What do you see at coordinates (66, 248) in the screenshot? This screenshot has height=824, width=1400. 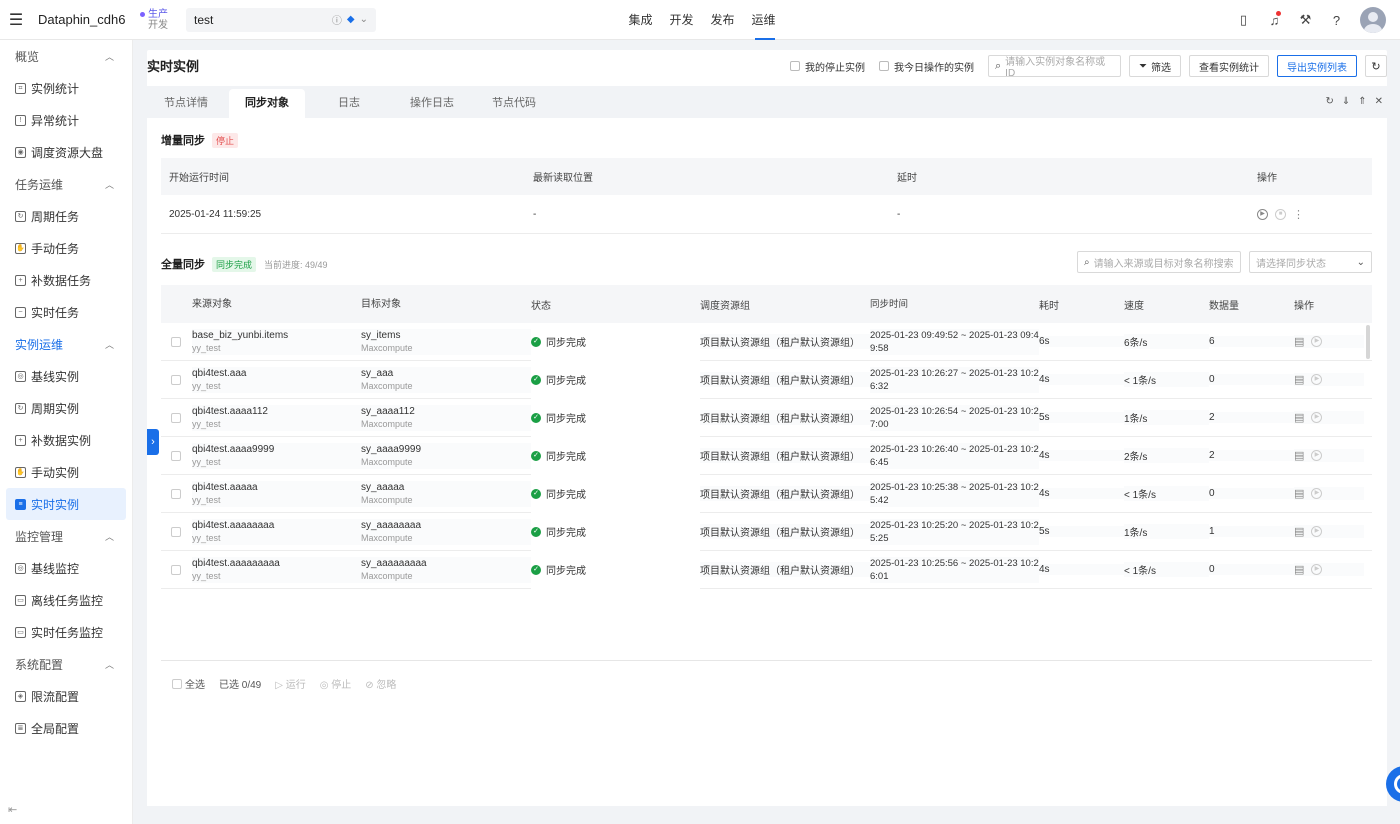 I see `sidebar-item-manual-tasks: ✋ 手动任务` at bounding box center [66, 248].